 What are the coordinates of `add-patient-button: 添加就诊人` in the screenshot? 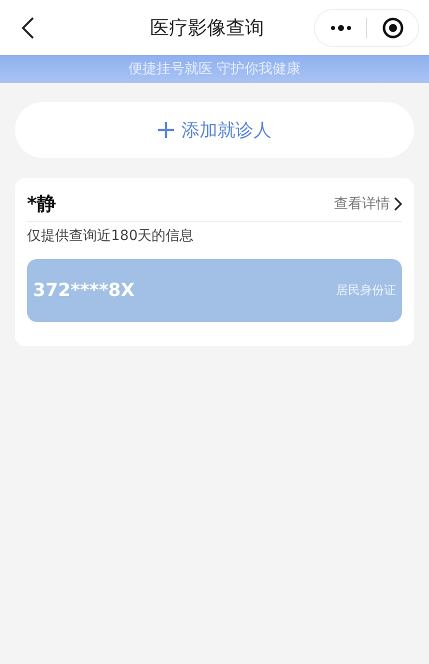 It's located at (214, 130).